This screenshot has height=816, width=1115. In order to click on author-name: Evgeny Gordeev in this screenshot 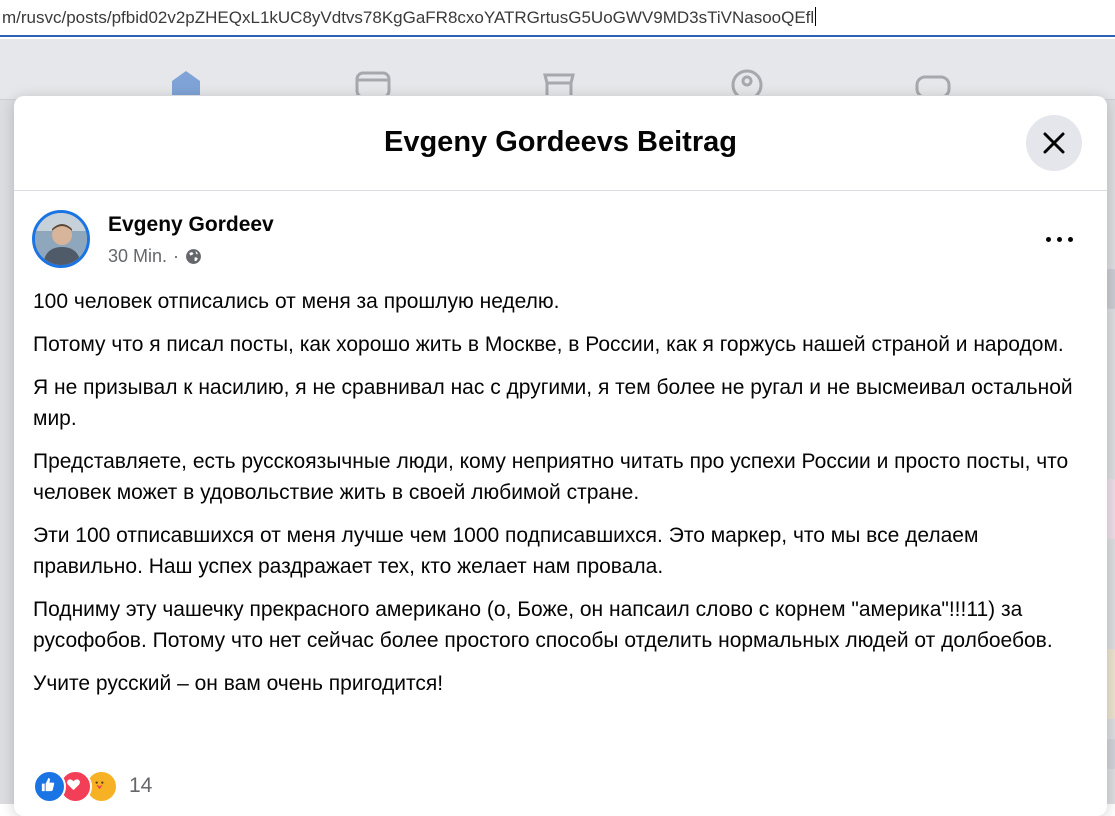, I will do `click(191, 225)`.